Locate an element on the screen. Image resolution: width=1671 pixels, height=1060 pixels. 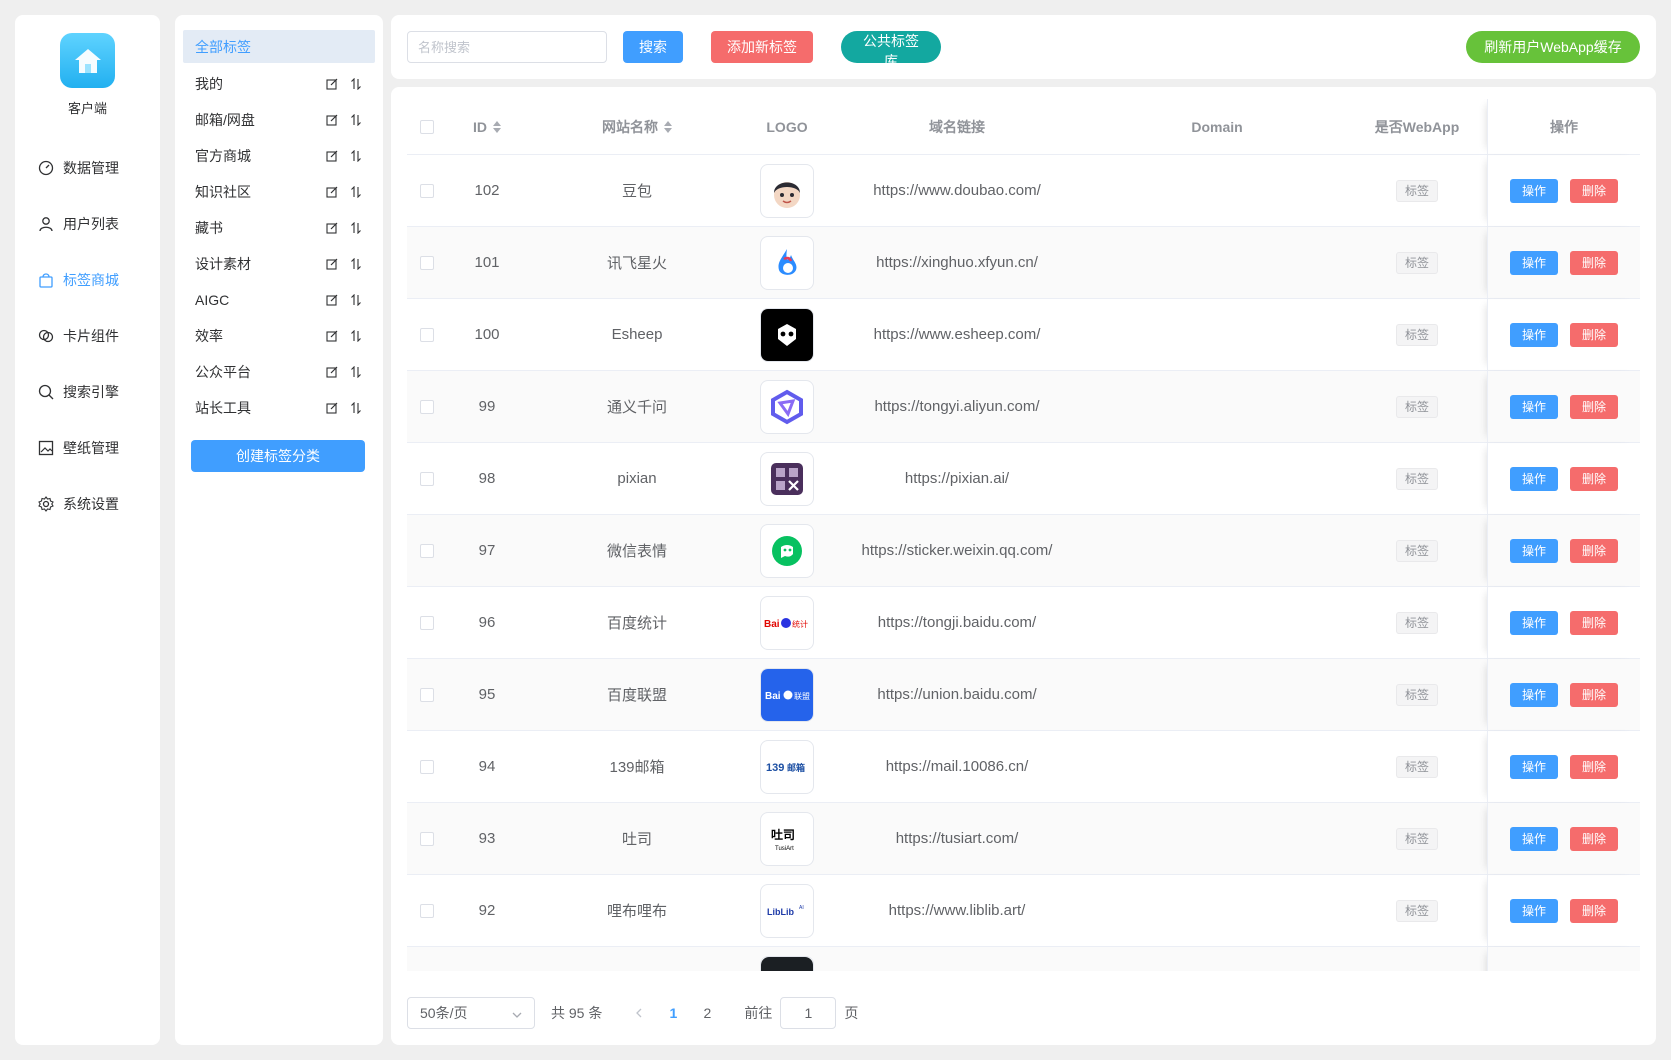
category-item: 效率 is located at coordinates (279, 336).